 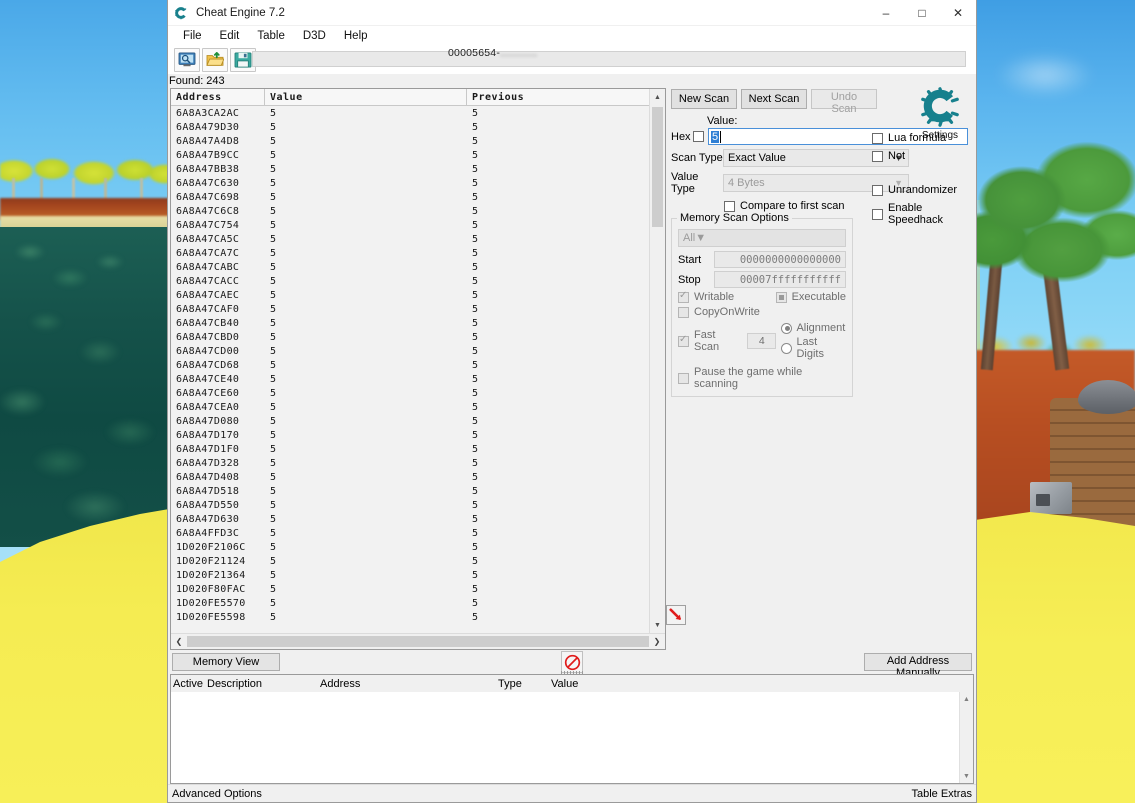 I want to click on close-button: ✕, so click(x=958, y=13).